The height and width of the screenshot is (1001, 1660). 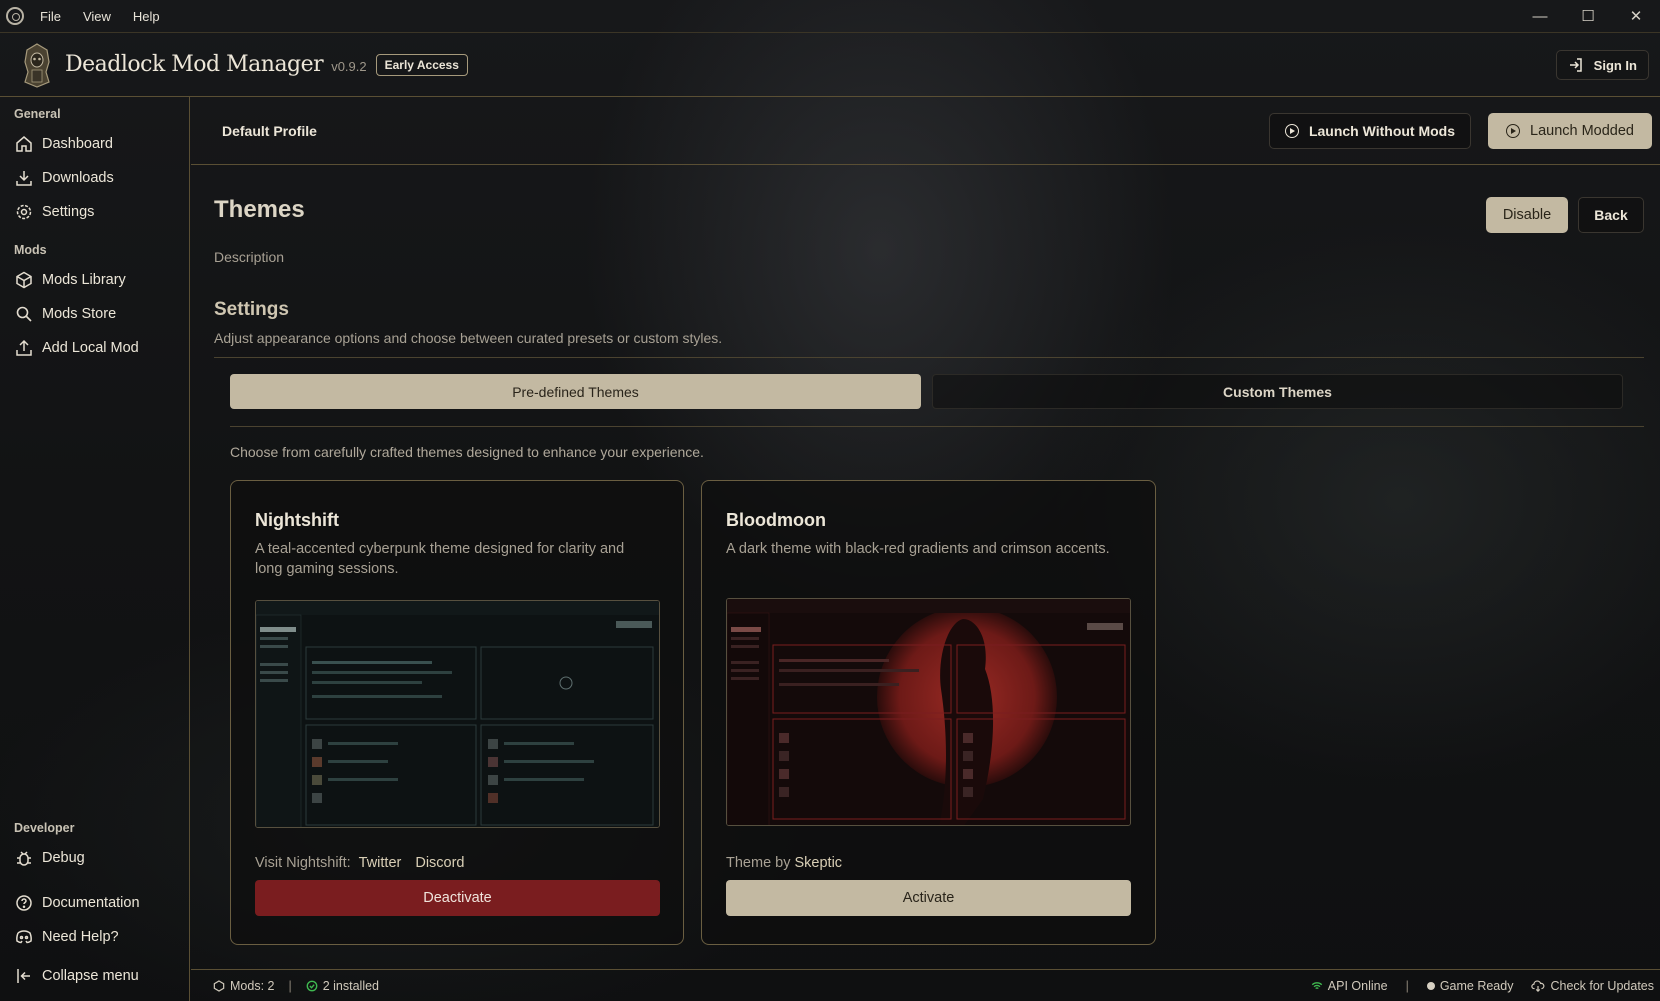 I want to click on theme-preview-image, so click(x=457, y=714).